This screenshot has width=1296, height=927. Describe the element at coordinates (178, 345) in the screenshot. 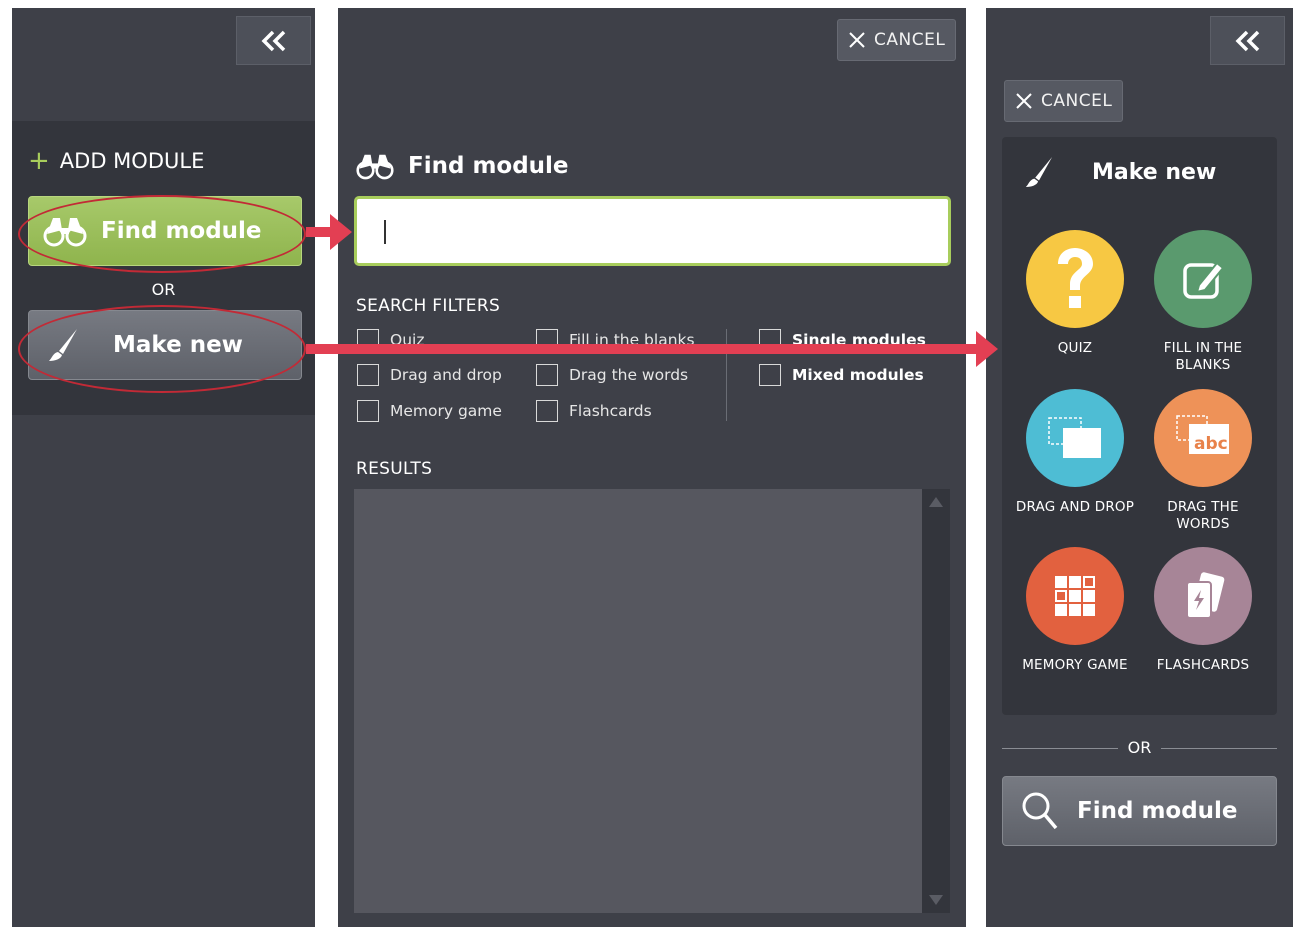

I see `make-new-label: Make new` at that location.